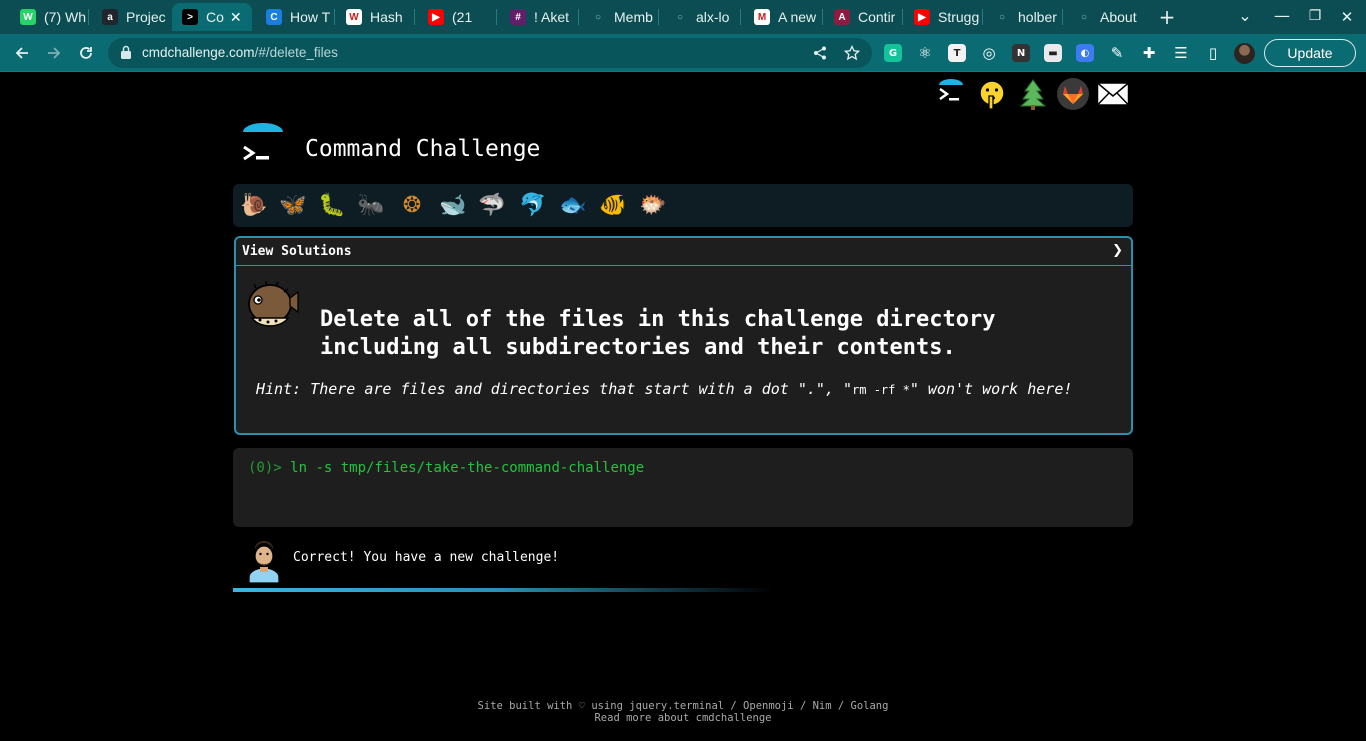 Image resolution: width=1366 pixels, height=741 pixels. I want to click on terminal-prompt: (0)>, so click(269, 468).